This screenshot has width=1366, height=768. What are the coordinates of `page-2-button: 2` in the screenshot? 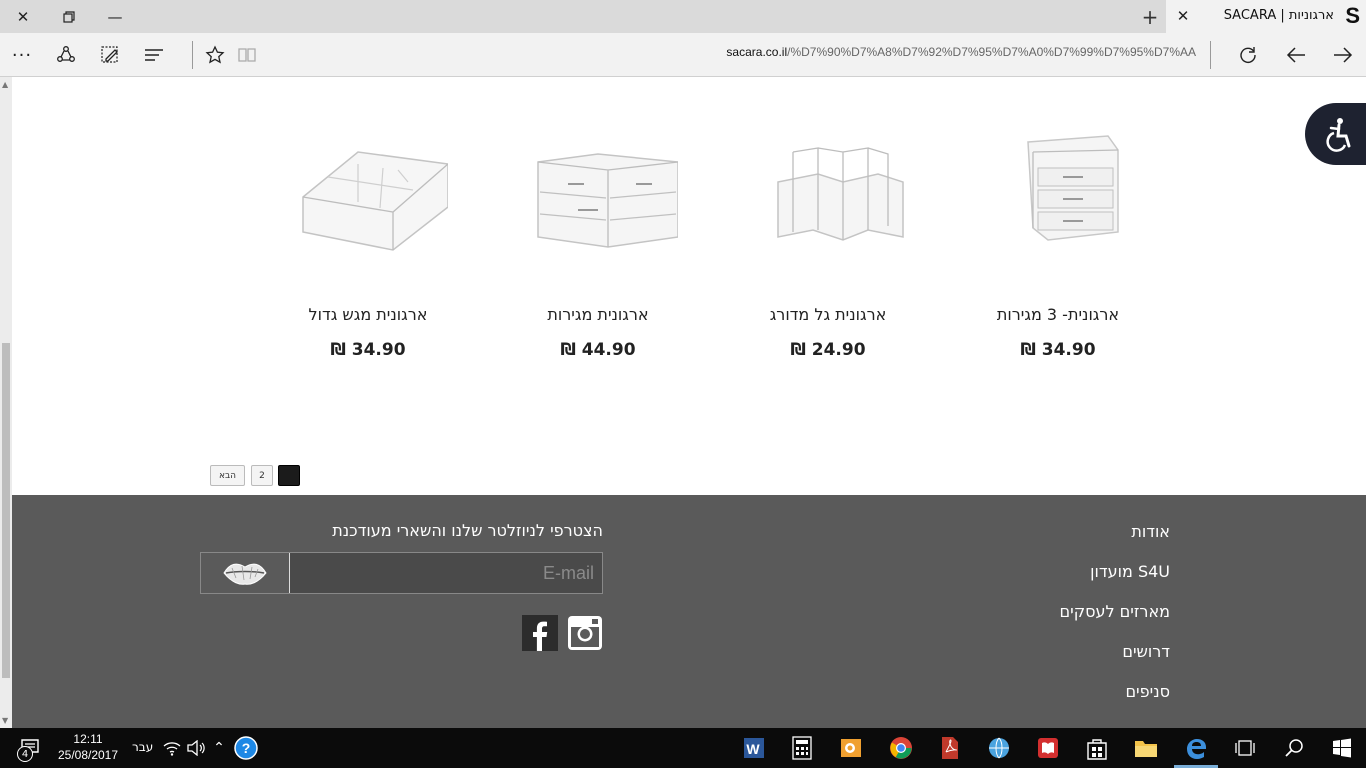 It's located at (262, 475).